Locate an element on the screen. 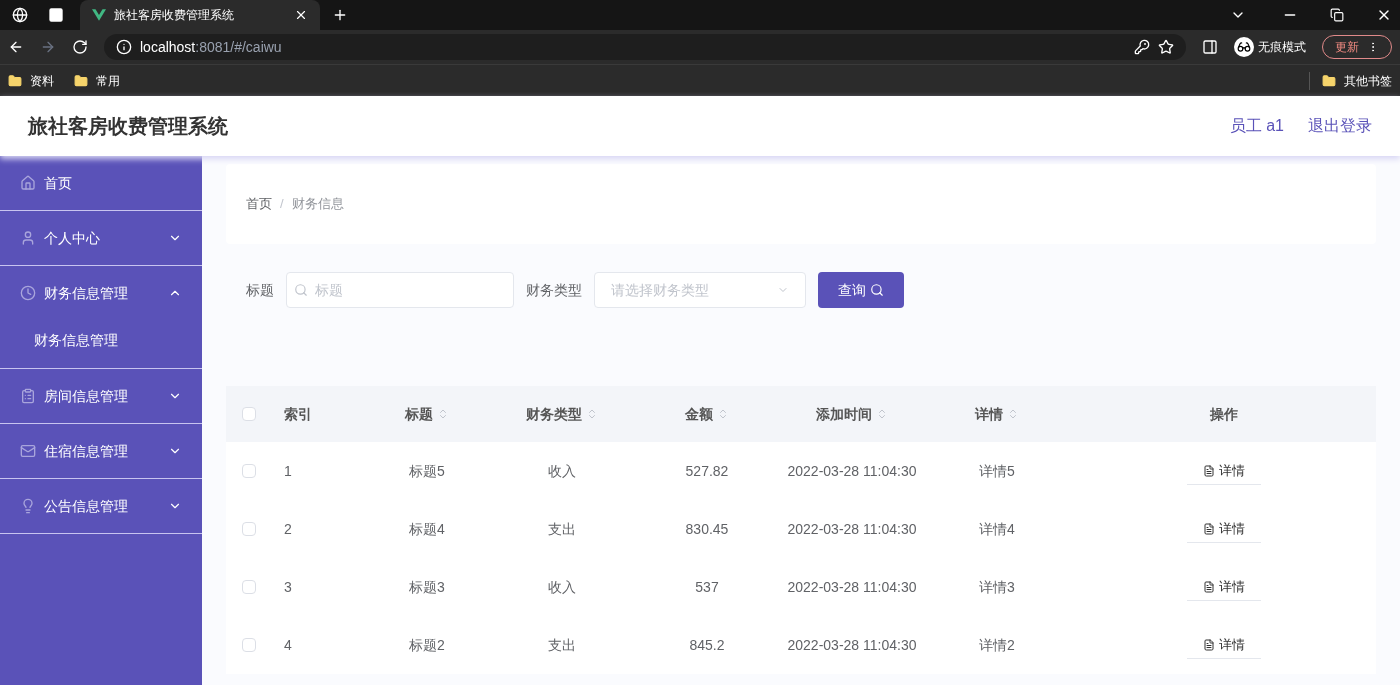  table-cell: 详情2 is located at coordinates (997, 644).